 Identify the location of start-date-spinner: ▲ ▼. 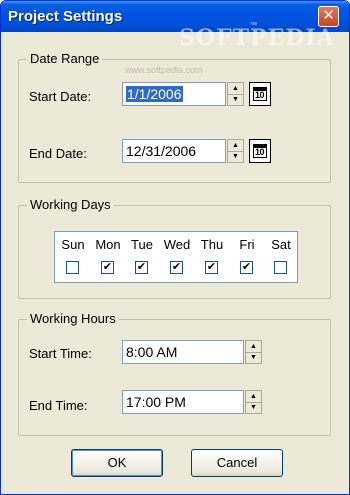
(235, 94).